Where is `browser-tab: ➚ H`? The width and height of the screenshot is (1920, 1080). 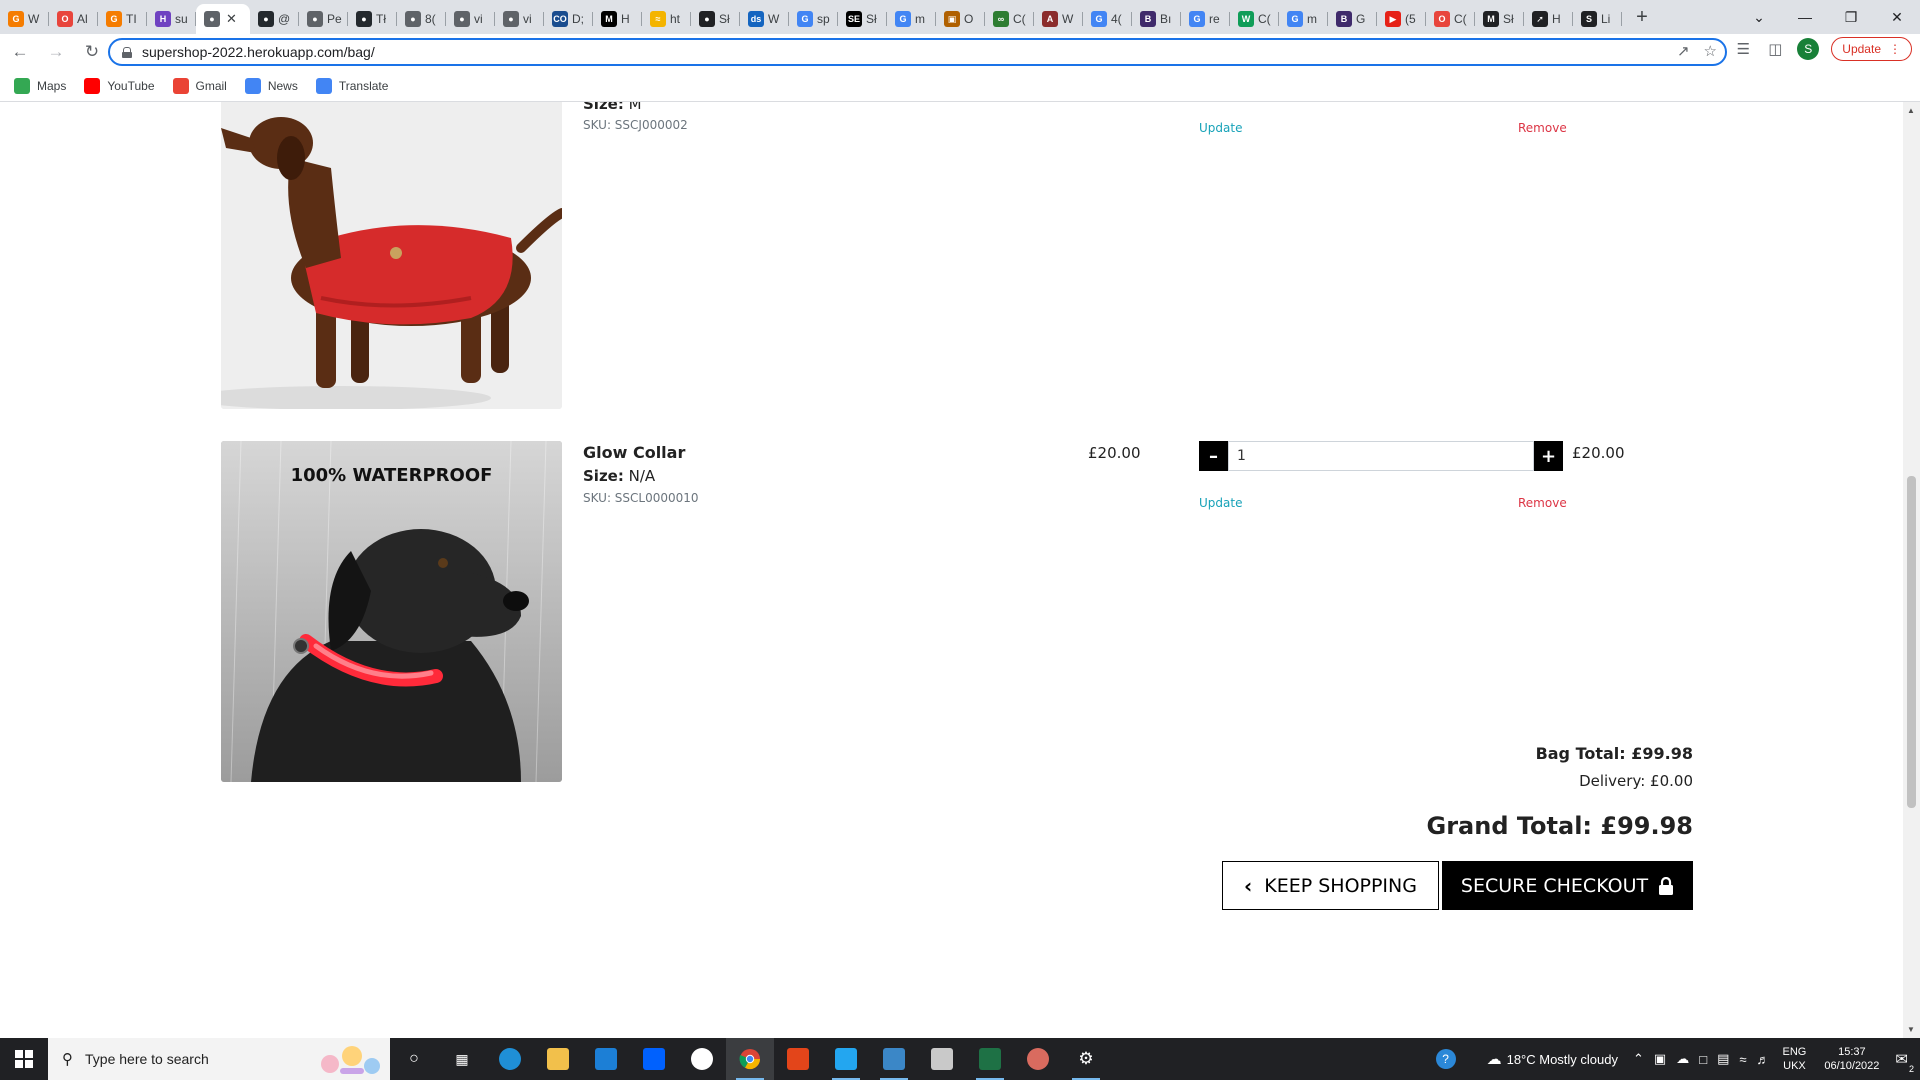
browser-tab: ➚ H is located at coordinates (1548, 19).